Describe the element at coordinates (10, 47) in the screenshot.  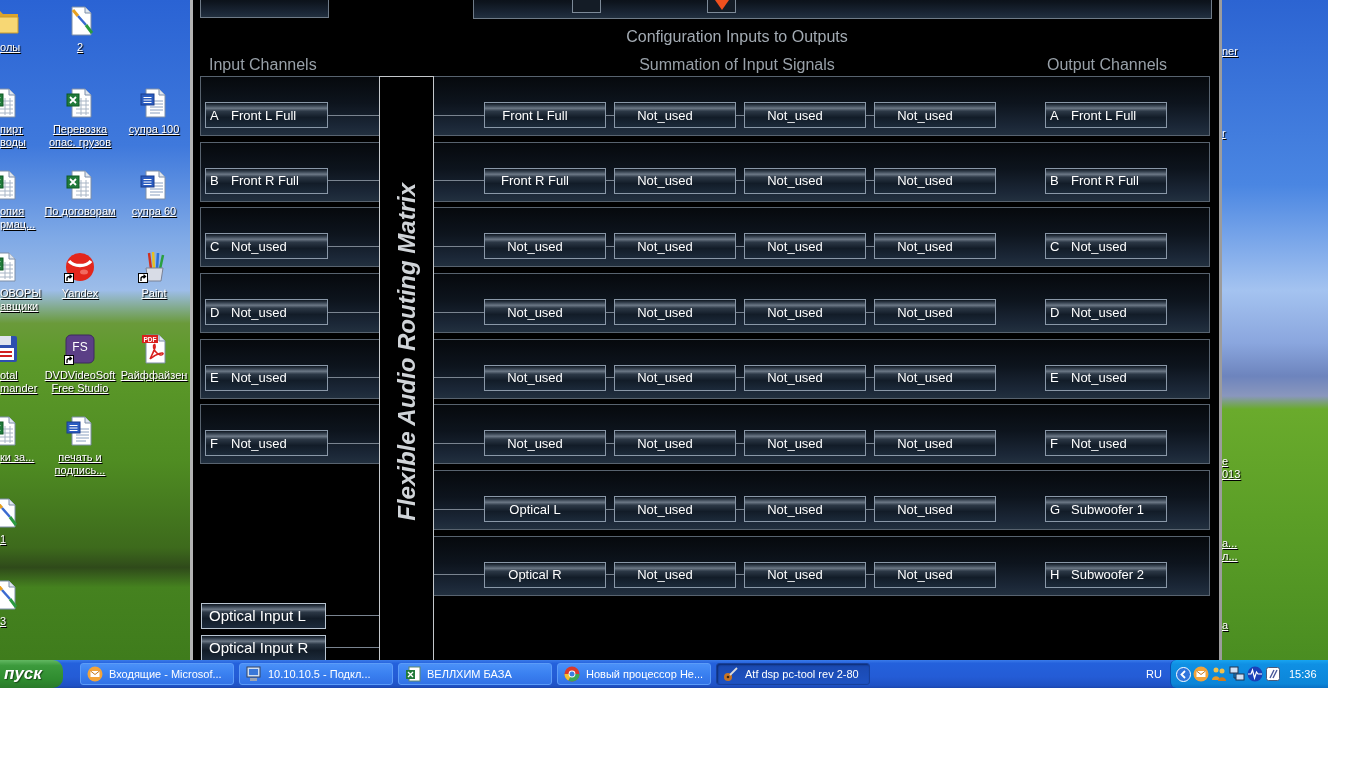
I see `desktop-icon-label: олы` at that location.